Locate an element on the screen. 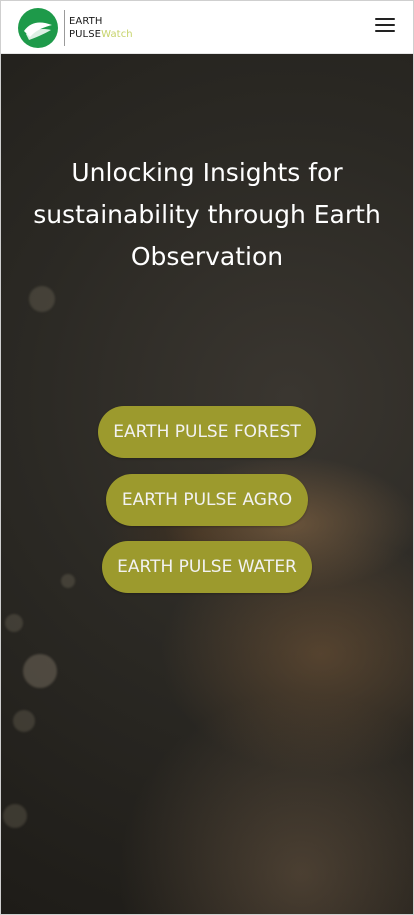 The height and width of the screenshot is (915, 414). earth-pulse-logo-icon is located at coordinates (38, 28).